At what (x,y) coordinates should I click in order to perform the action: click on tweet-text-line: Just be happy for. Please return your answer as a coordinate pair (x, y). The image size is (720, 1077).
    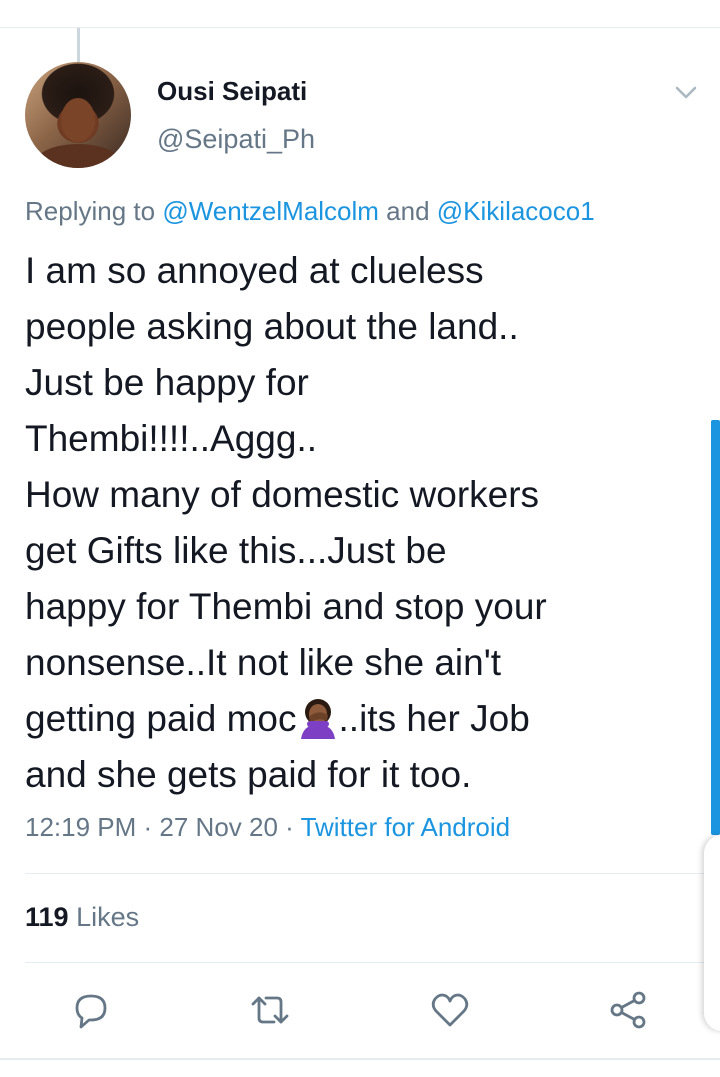
    Looking at the image, I should click on (167, 382).